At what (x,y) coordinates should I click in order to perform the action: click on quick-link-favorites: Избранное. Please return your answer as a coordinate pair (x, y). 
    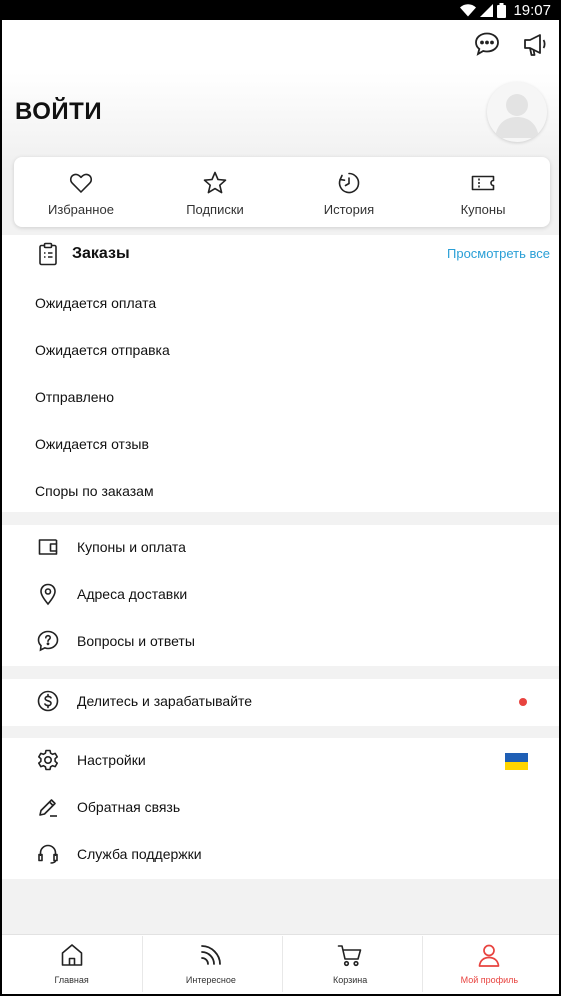
    Looking at the image, I should click on (81, 192).